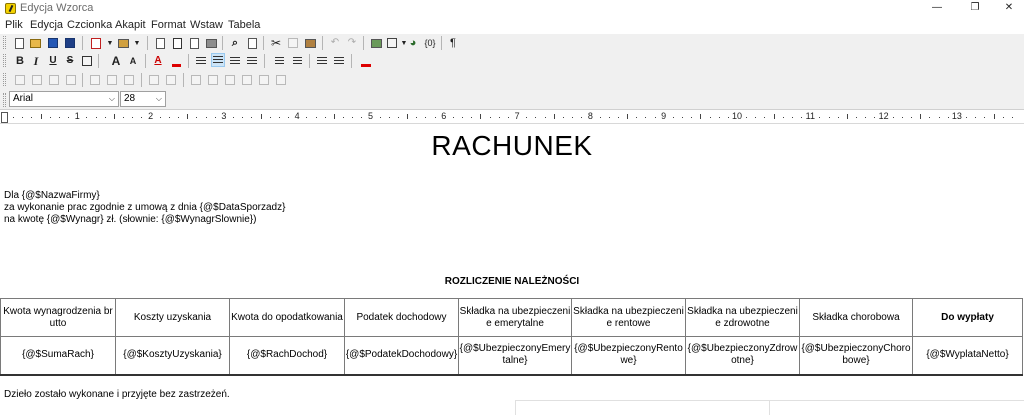 The image size is (1024, 415). What do you see at coordinates (590, 116) in the screenshot?
I see `ruler-number: 8` at bounding box center [590, 116].